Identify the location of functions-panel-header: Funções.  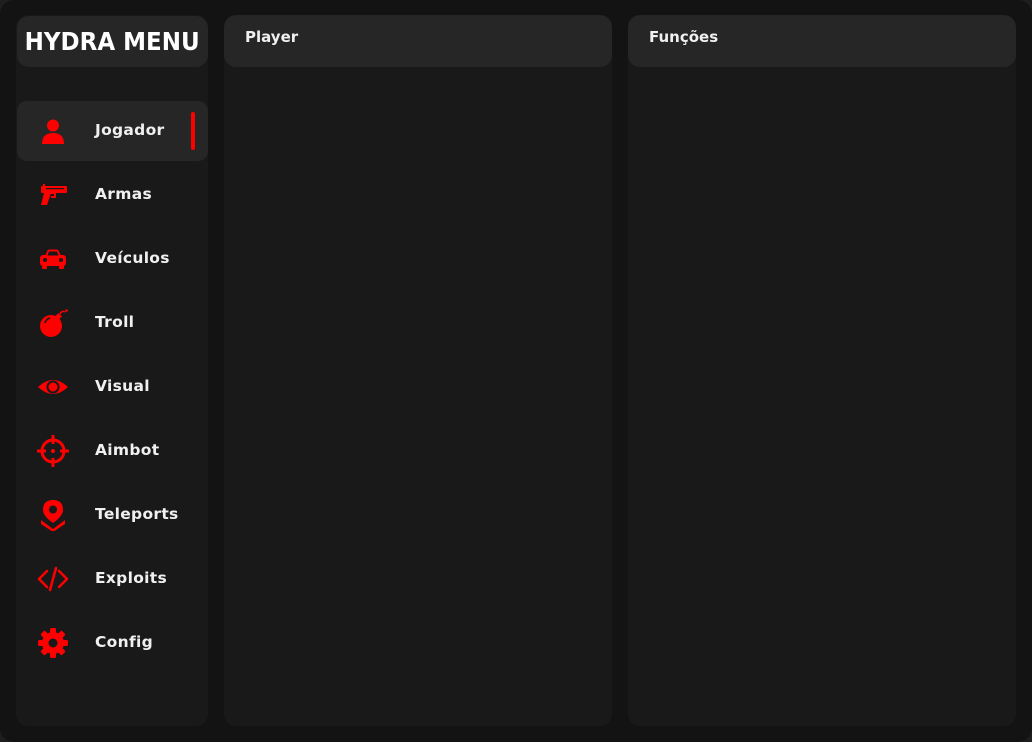
(822, 41).